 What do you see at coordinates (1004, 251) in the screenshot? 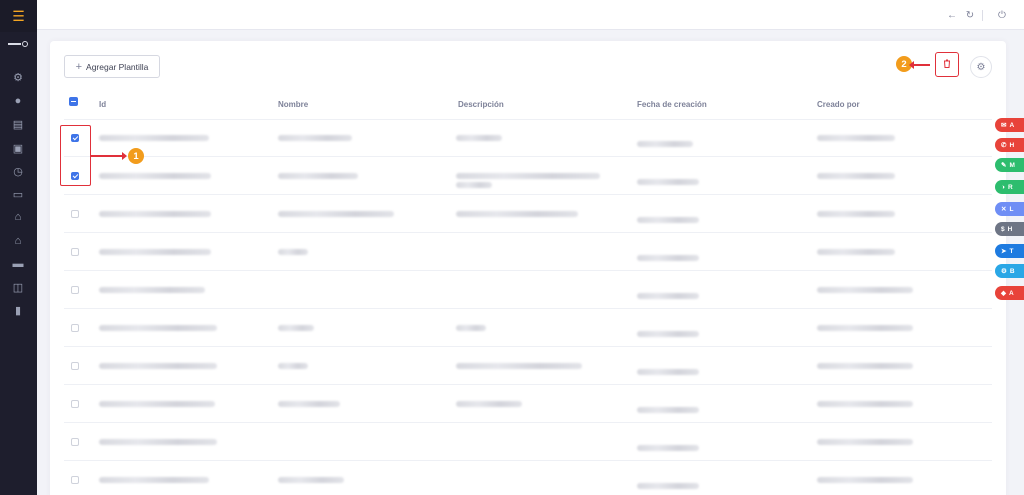
I see `floating-tab-icon: ➤` at bounding box center [1004, 251].